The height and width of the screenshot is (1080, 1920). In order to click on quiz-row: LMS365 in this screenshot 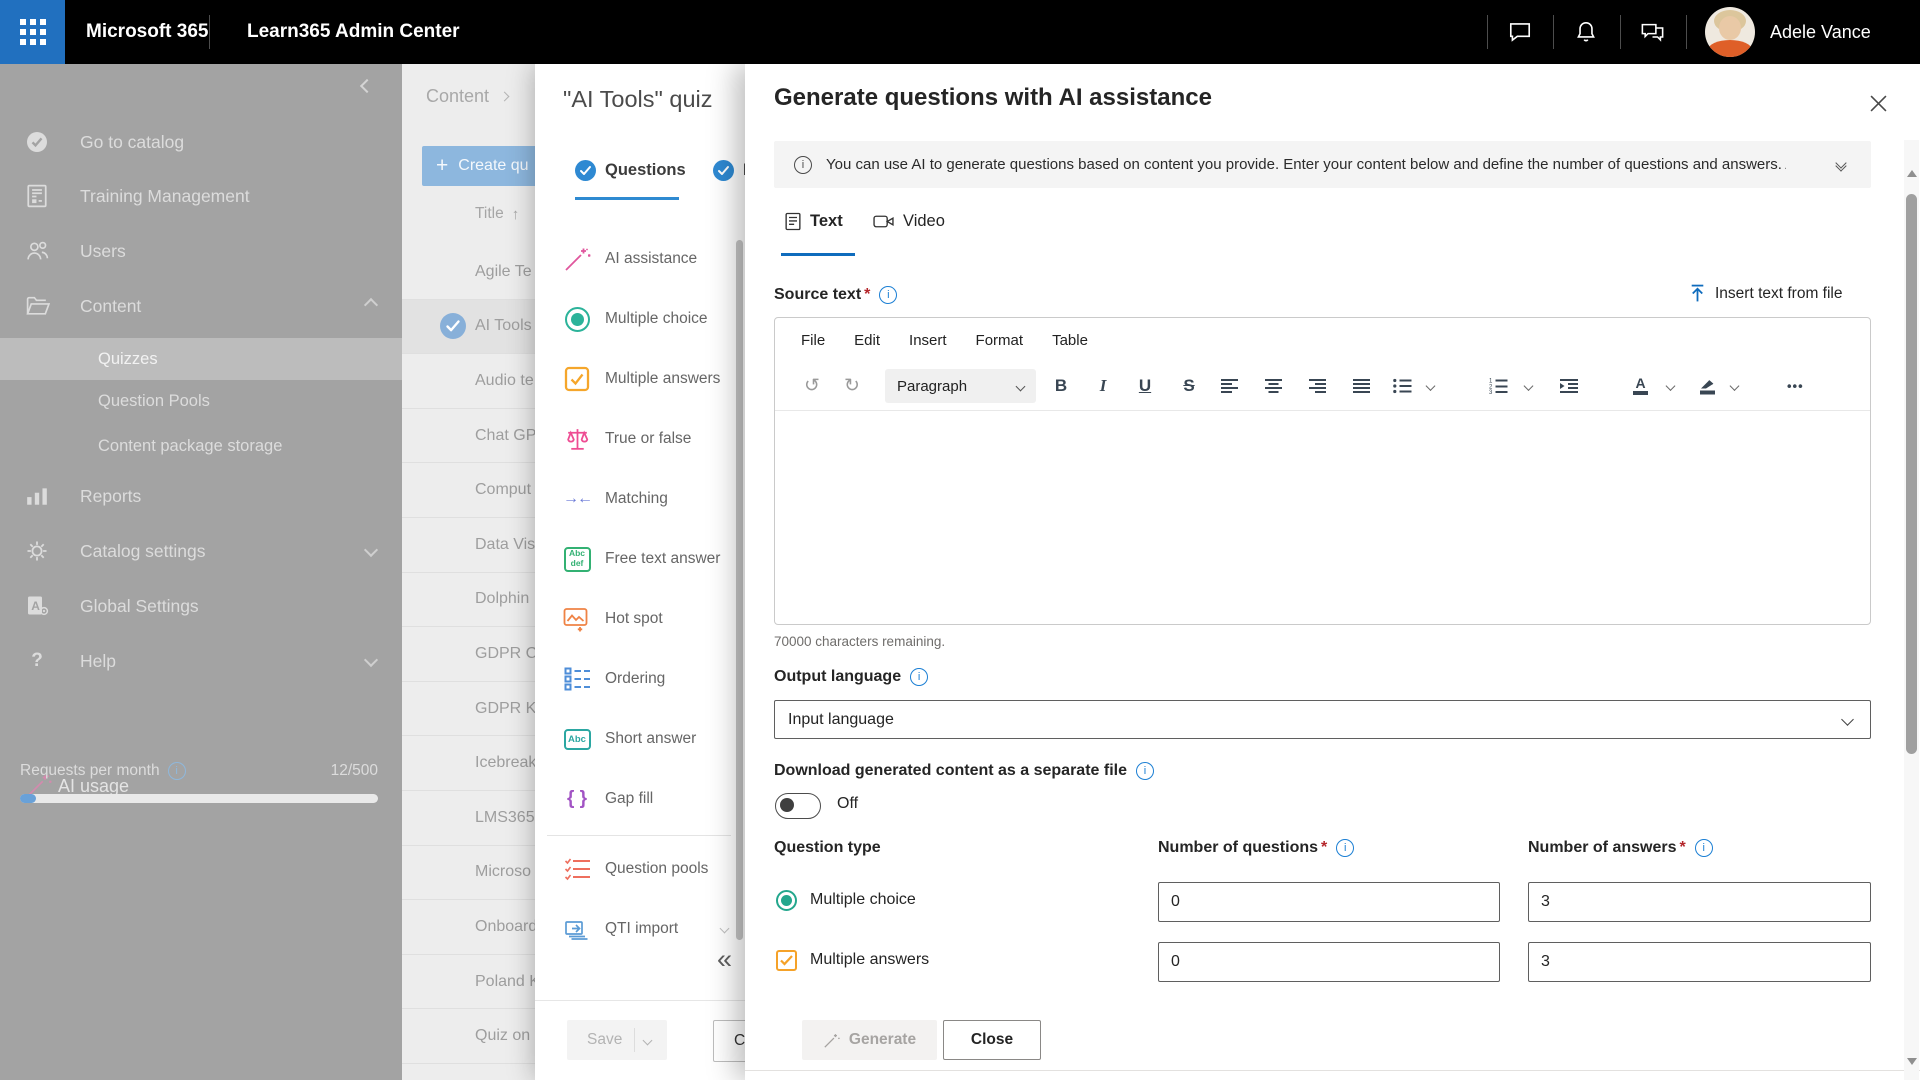, I will do `click(468, 818)`.